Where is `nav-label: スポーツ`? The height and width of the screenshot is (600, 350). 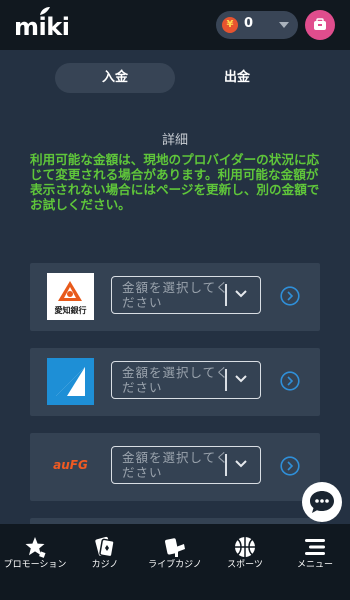 nav-label: スポーツ is located at coordinates (245, 565).